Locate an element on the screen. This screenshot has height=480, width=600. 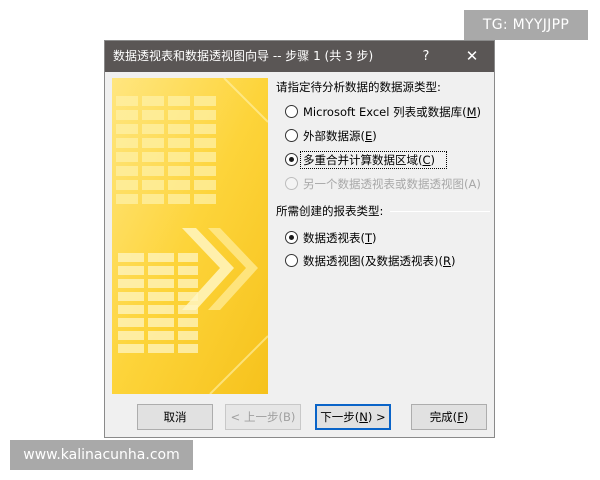
radio-pivot-chart is located at coordinates (291, 260).